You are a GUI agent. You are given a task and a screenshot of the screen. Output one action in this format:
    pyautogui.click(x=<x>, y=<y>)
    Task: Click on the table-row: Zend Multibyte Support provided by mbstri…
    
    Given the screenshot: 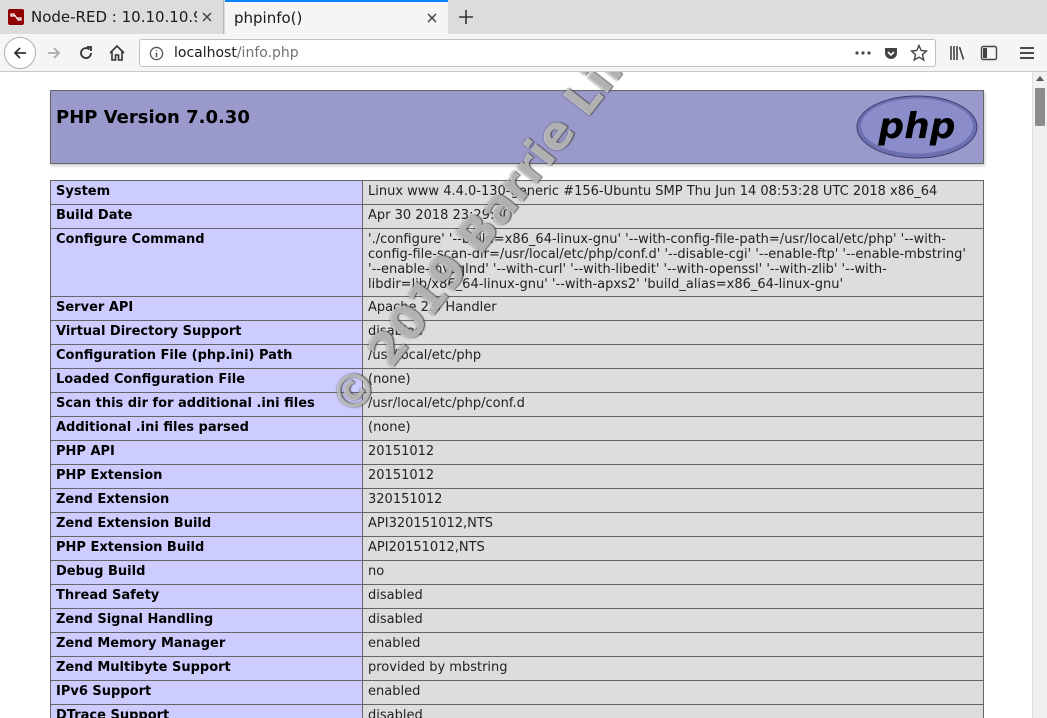 What is the action you would take?
    pyautogui.click(x=517, y=668)
    